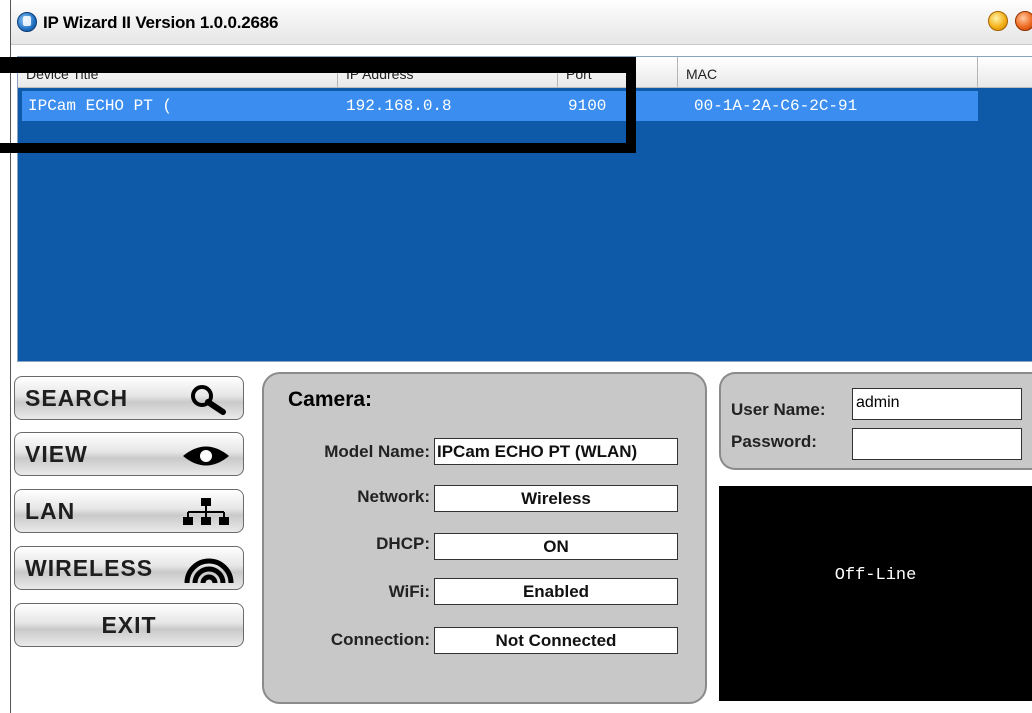 This screenshot has width=1032, height=713. I want to click on username-field: admin, so click(937, 404).